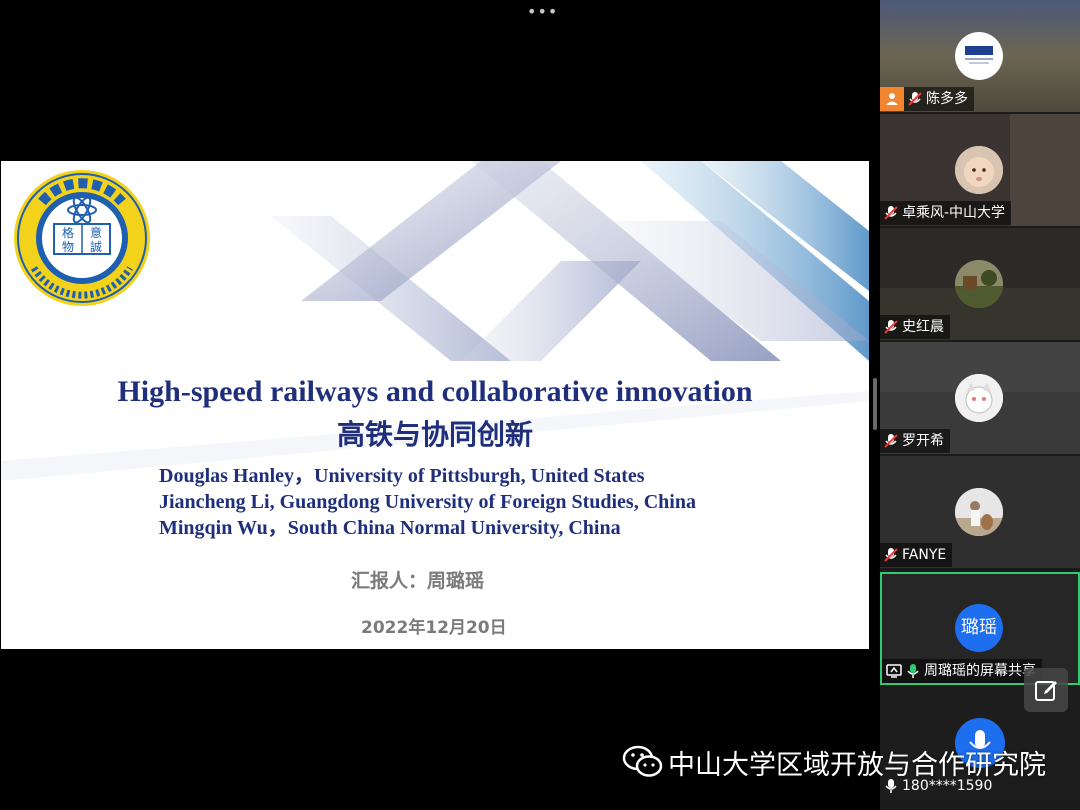  I want to click on participant-name-bar: 周璐瑶的屏幕共享, so click(962, 671).